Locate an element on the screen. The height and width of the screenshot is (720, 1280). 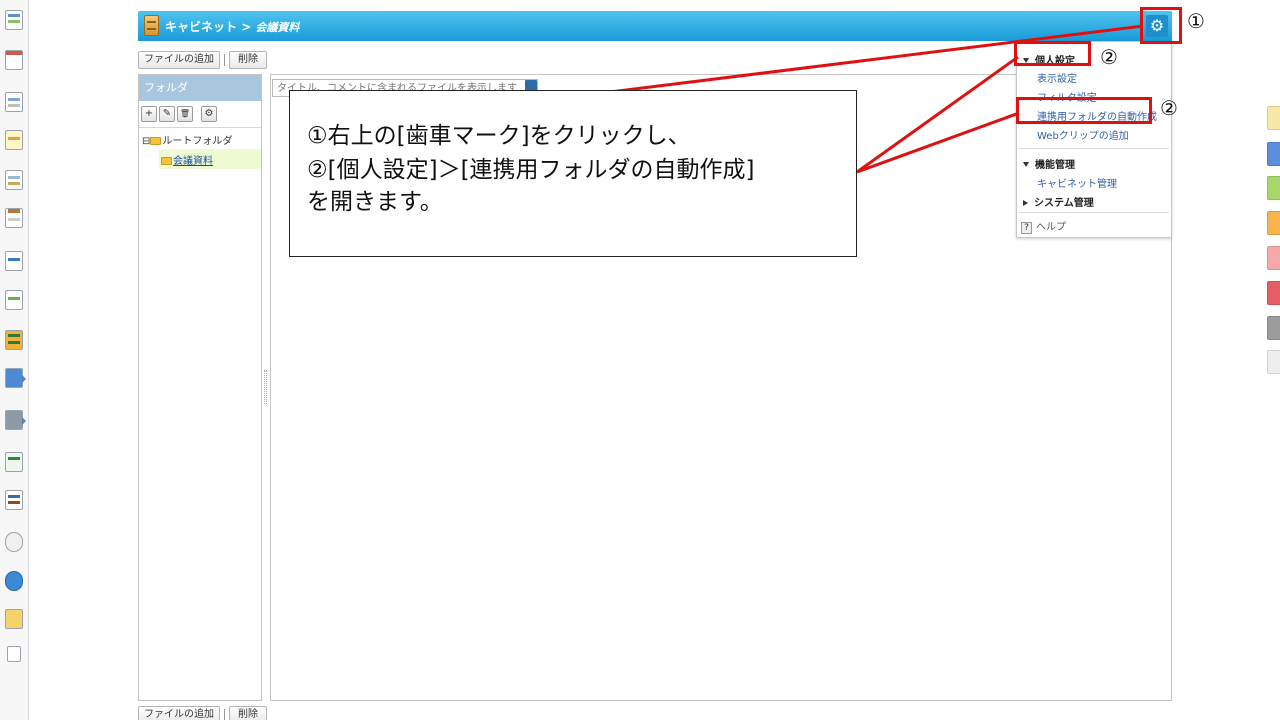
callout-line-3: を開きます。 is located at coordinates (375, 202).